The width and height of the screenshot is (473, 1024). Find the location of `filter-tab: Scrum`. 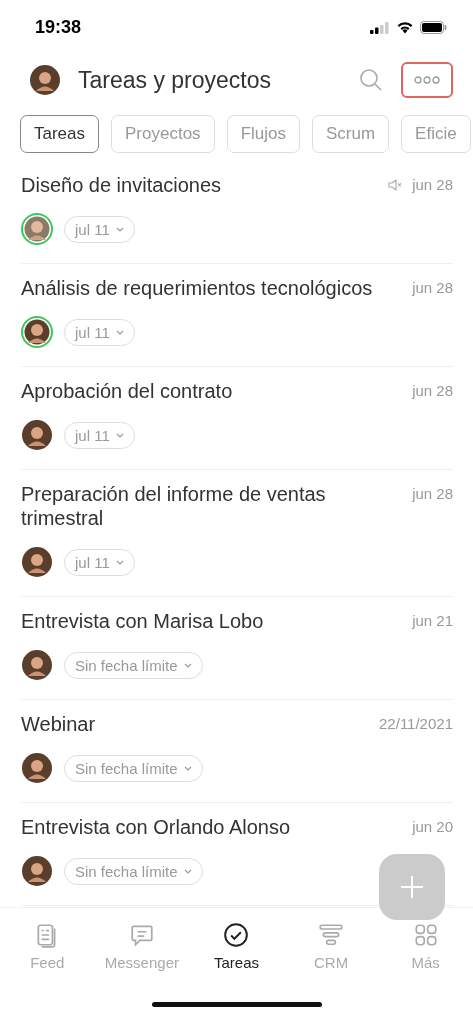

filter-tab: Scrum is located at coordinates (351, 134).